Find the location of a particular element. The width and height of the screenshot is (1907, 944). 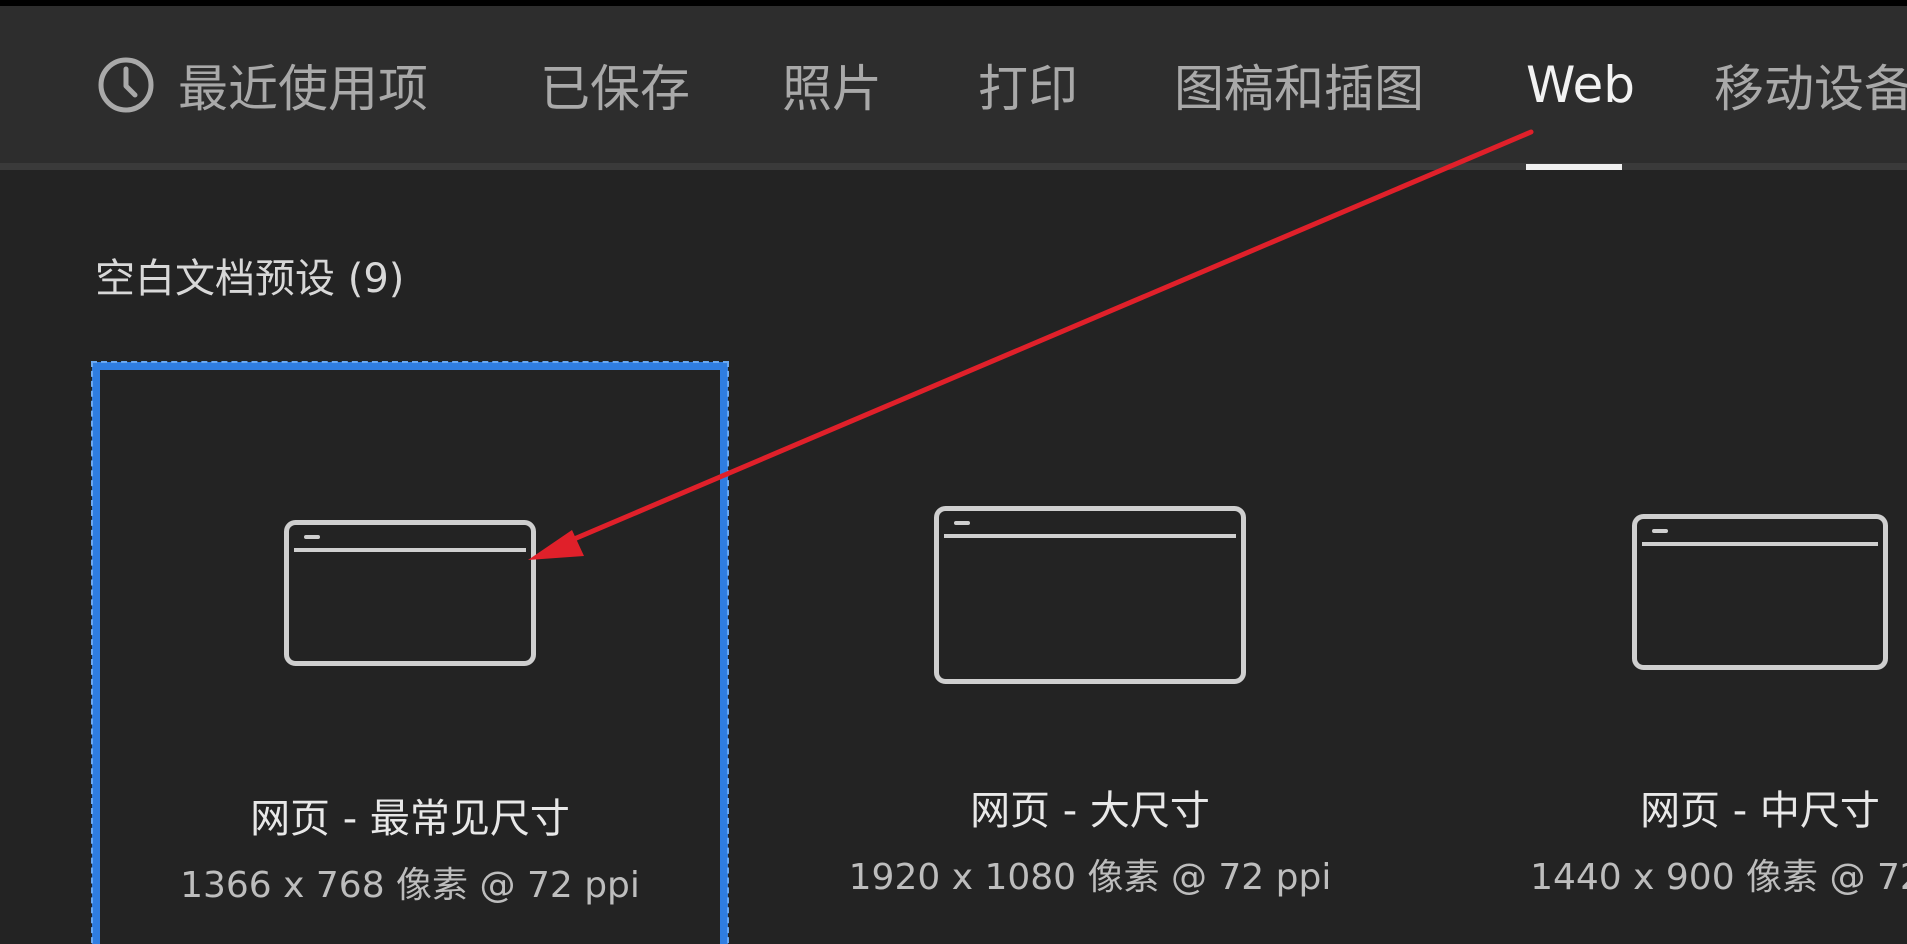

tab-photo: 照片 is located at coordinates (832, 85).